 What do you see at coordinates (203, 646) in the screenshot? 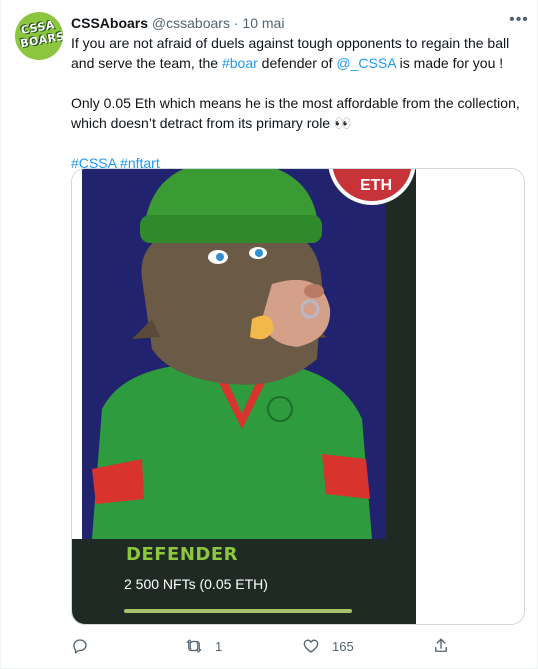
I see `retweet-button: 1` at bounding box center [203, 646].